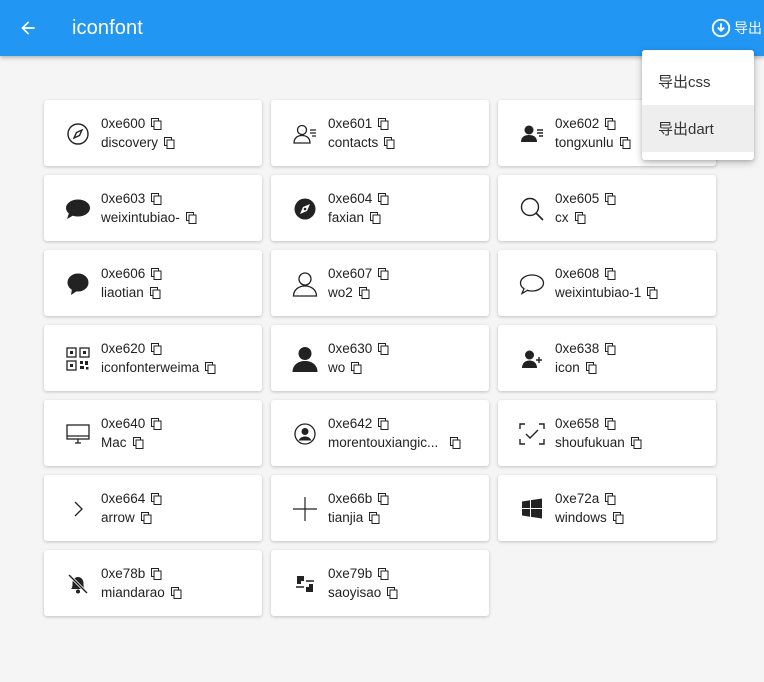 This screenshot has height=682, width=764. Describe the element at coordinates (153, 508) in the screenshot. I see `icon-card: 0xe664 arrow` at that location.